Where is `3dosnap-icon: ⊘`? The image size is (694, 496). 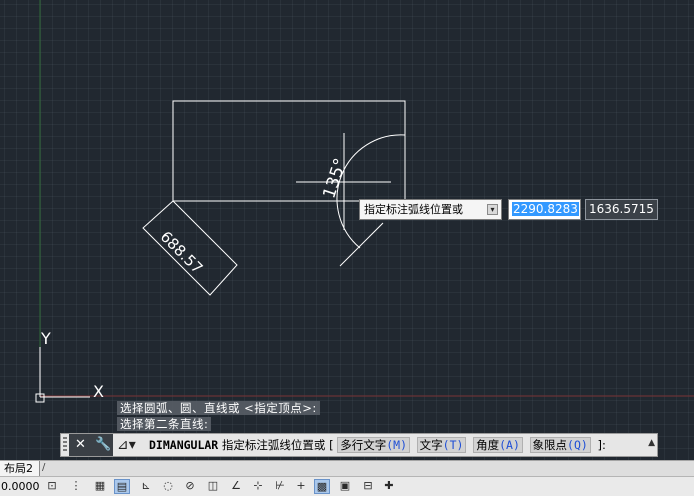
3dosnap-icon: ⊘ is located at coordinates (190, 486).